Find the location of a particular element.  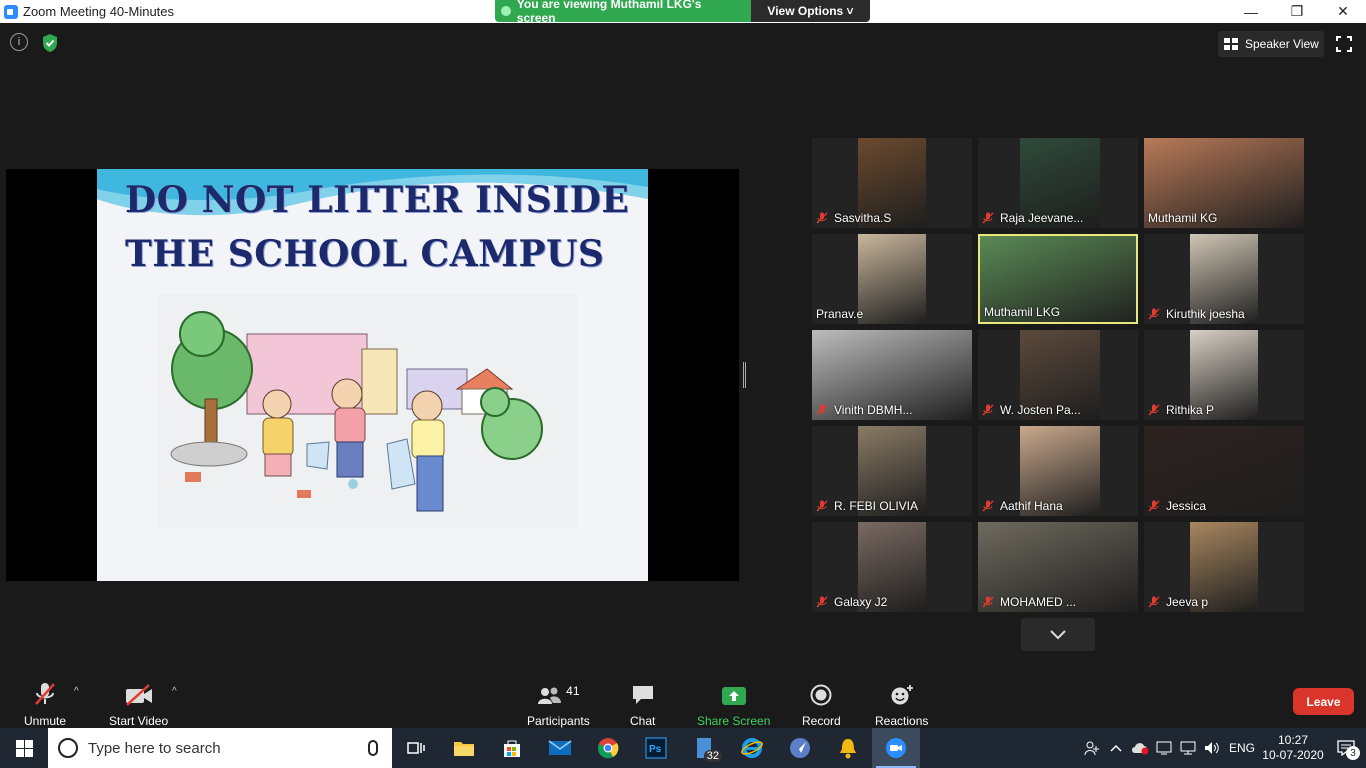

internet-explorer-app is located at coordinates (752, 748).